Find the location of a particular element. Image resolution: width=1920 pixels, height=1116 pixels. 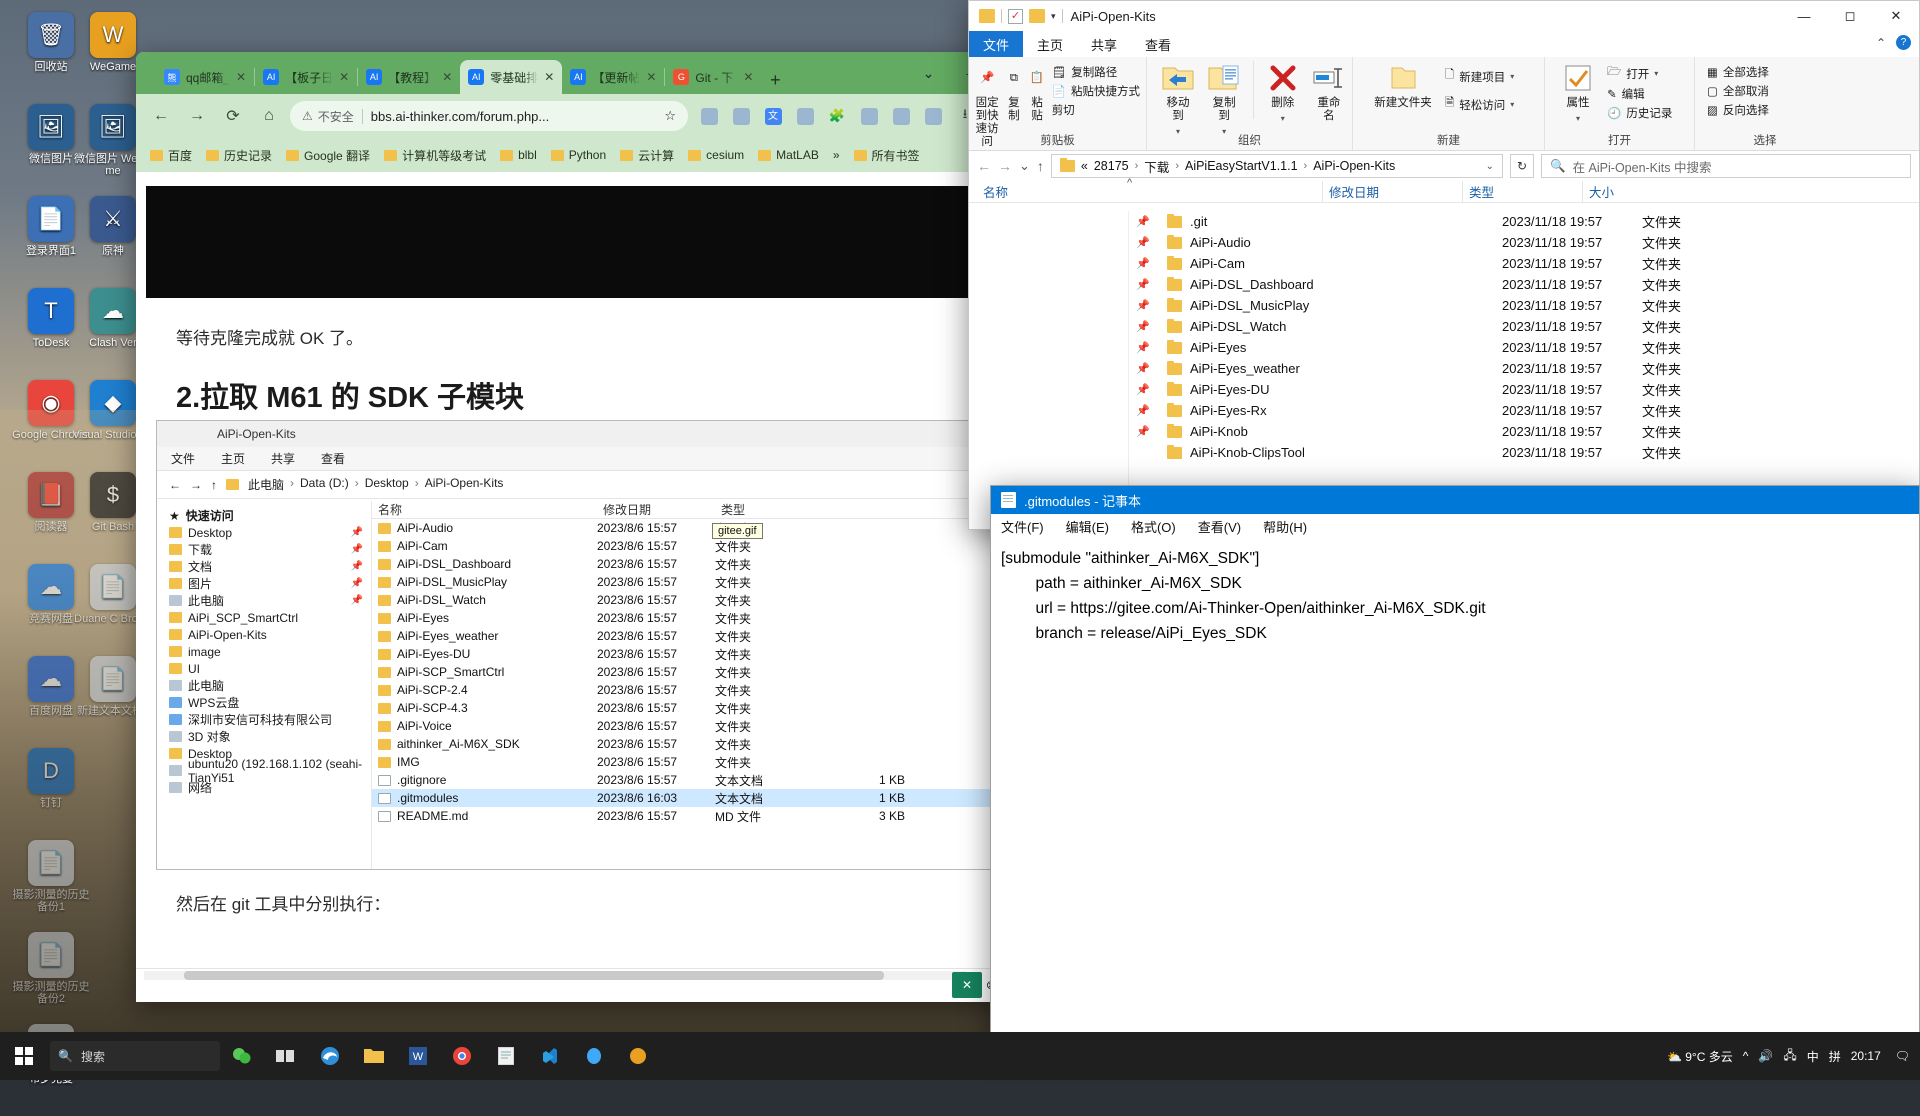

embedded-nav-item-15: 网络 is located at coordinates (264, 787).